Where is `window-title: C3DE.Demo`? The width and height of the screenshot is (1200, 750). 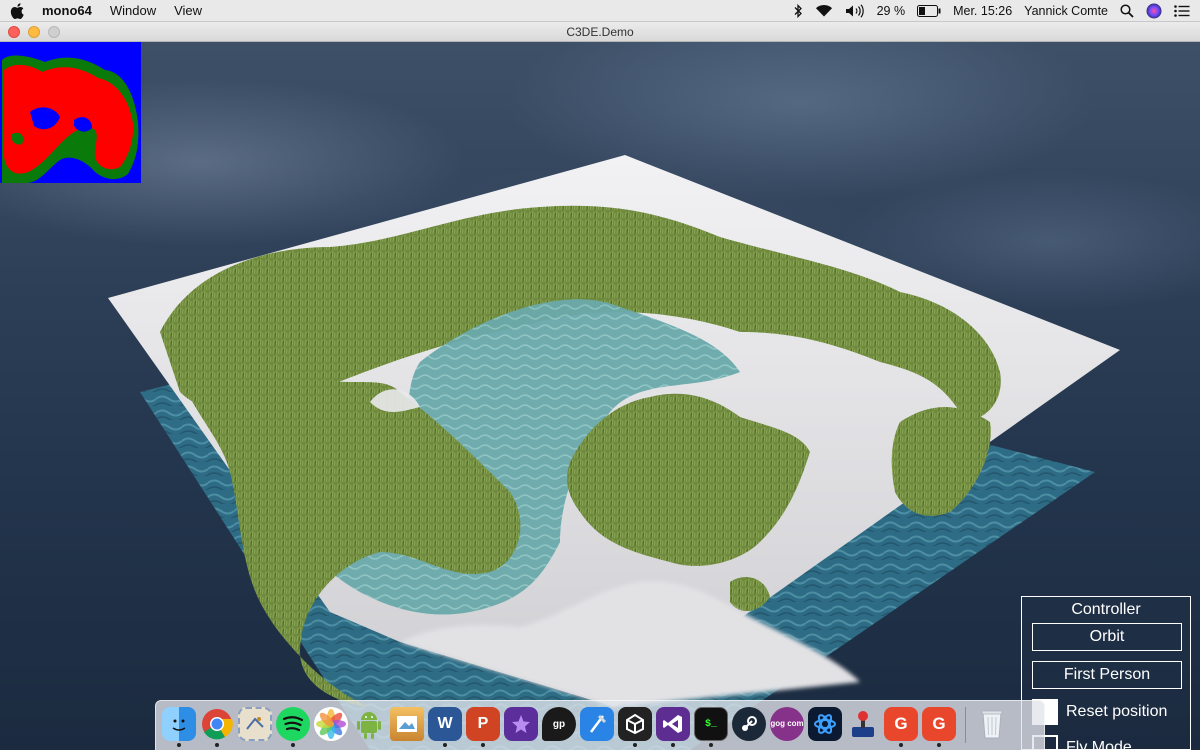 window-title: C3DE.Demo is located at coordinates (600, 31).